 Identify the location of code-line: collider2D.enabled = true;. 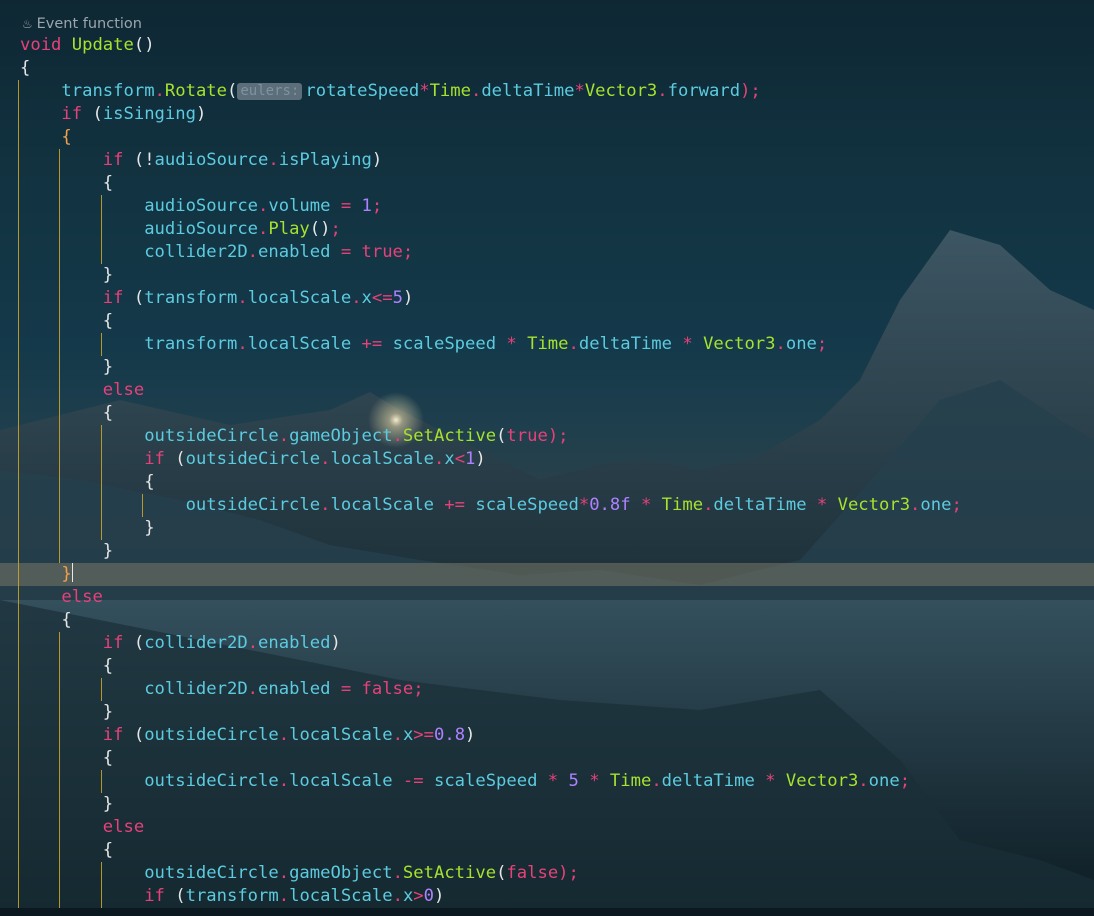
(547, 252).